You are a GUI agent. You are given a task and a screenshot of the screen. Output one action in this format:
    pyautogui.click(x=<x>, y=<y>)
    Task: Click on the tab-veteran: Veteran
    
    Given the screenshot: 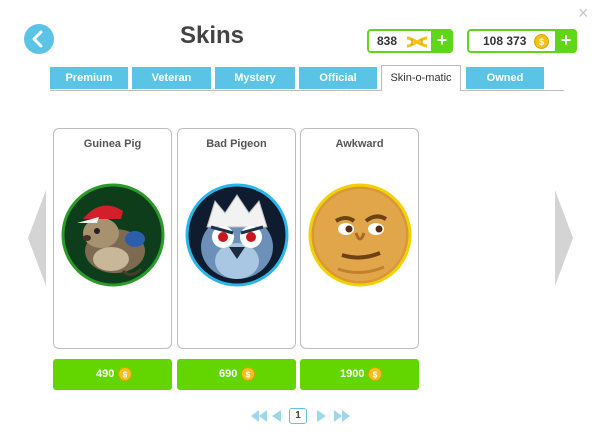 What is the action you would take?
    pyautogui.click(x=171, y=78)
    